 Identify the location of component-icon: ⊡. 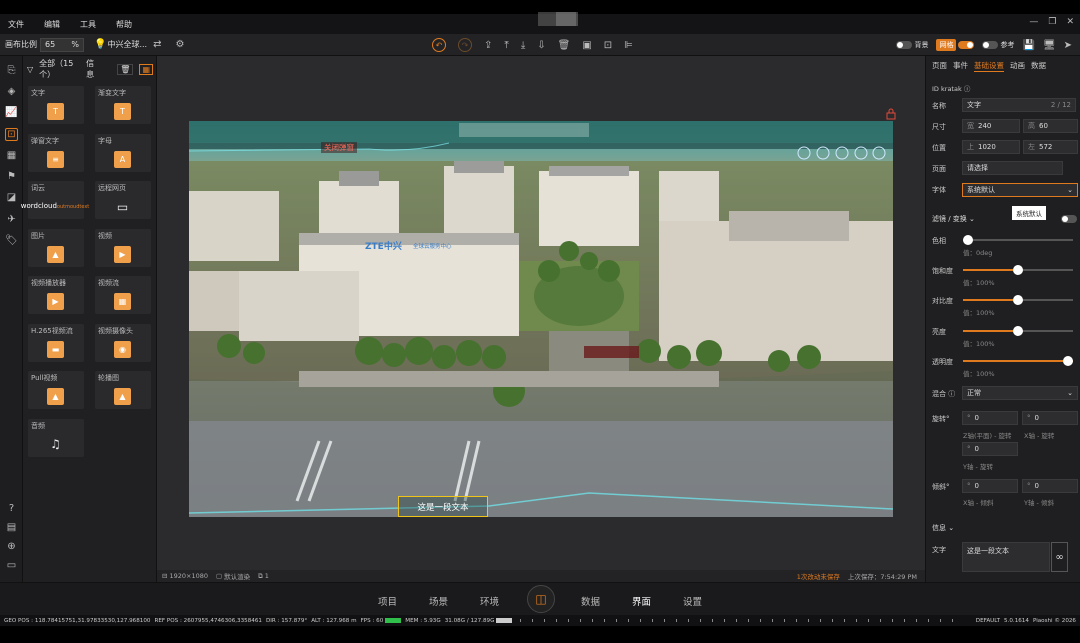
(11, 134).